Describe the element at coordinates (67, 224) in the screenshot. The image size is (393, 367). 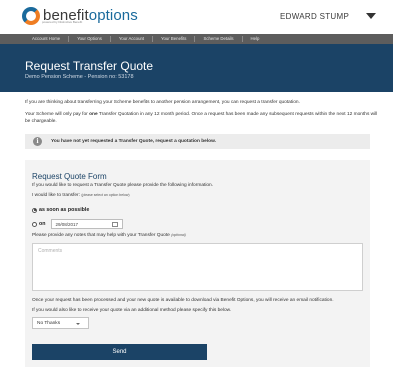
I see `date-value: 29/08/2017` at that location.